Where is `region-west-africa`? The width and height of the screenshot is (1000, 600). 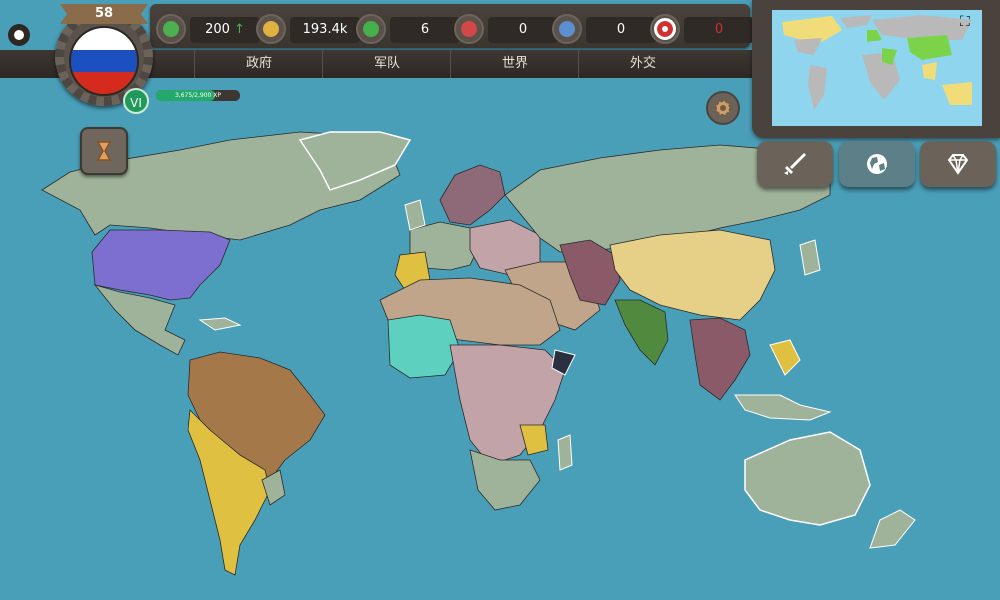 region-west-africa is located at coordinates (424, 346).